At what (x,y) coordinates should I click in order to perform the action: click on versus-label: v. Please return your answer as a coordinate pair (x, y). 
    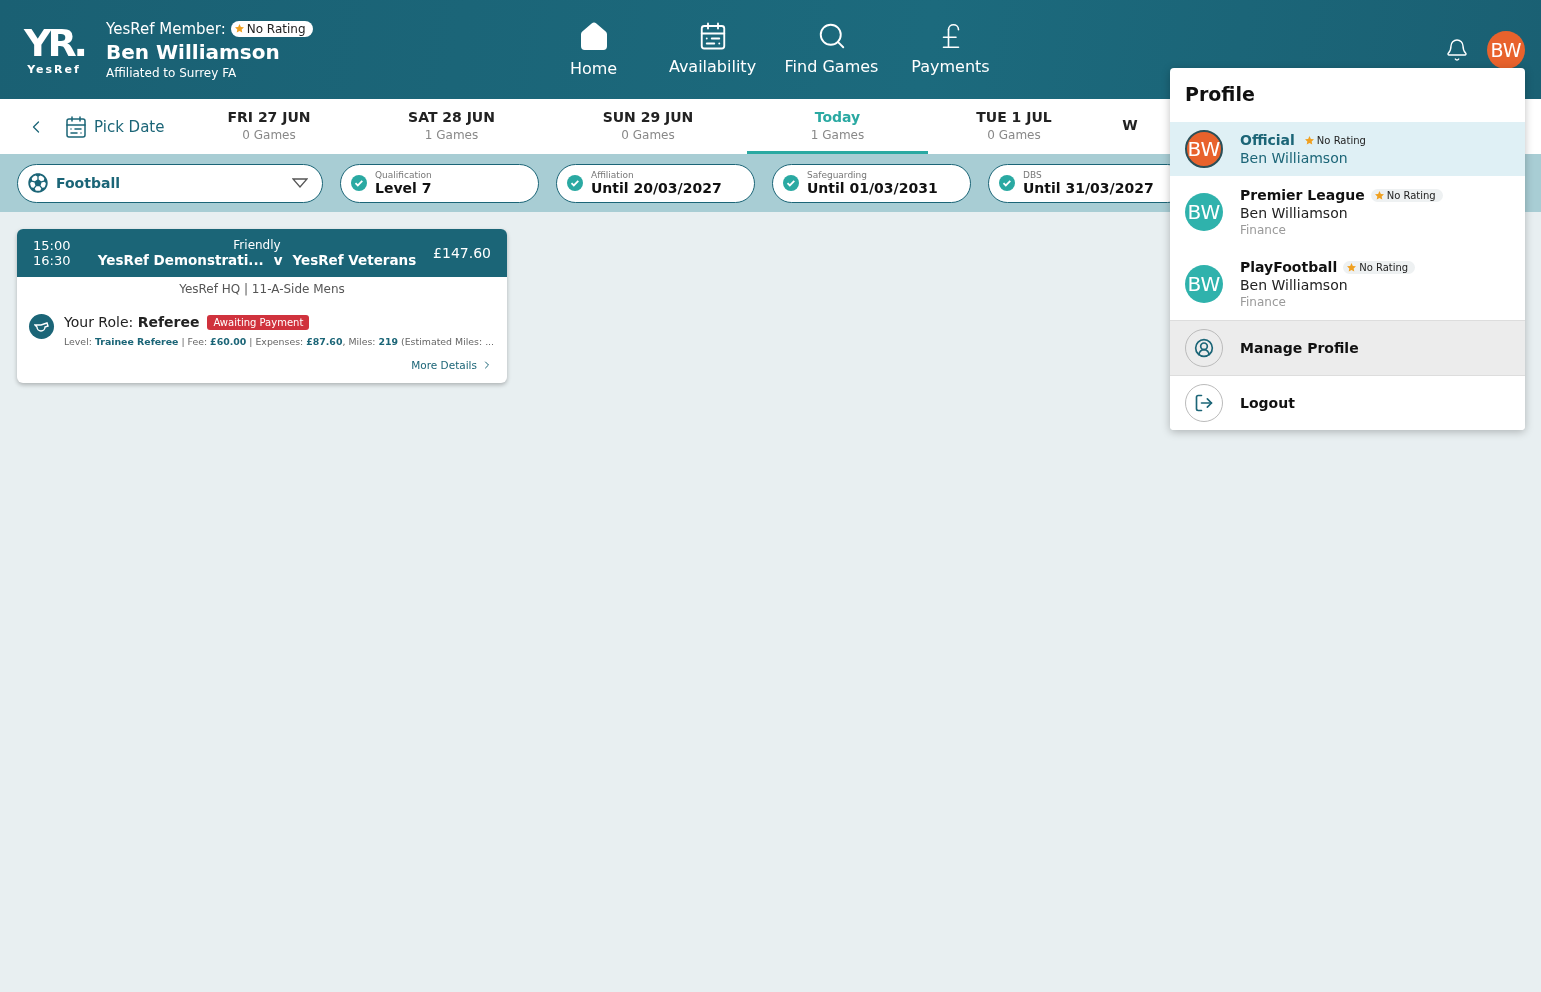
    Looking at the image, I should click on (278, 260).